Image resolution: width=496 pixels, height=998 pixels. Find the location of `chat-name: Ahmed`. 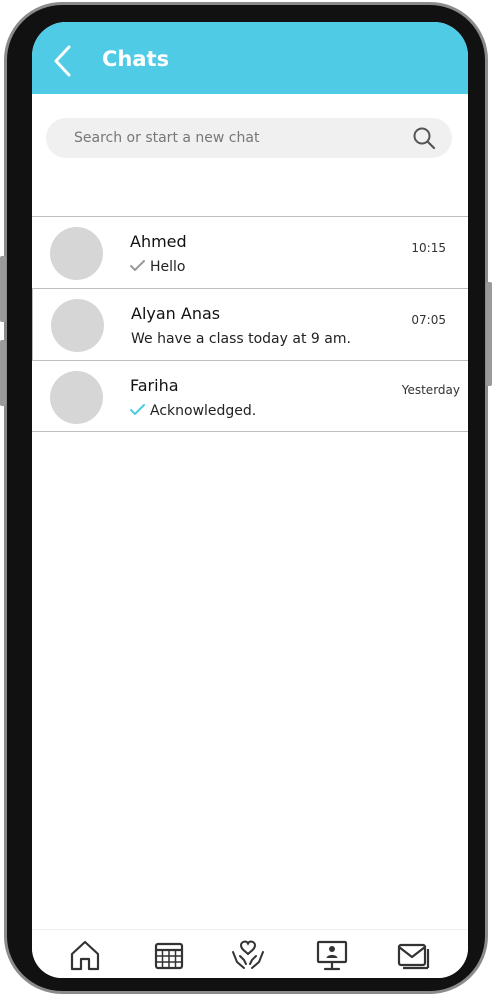

chat-name: Ahmed is located at coordinates (158, 241).